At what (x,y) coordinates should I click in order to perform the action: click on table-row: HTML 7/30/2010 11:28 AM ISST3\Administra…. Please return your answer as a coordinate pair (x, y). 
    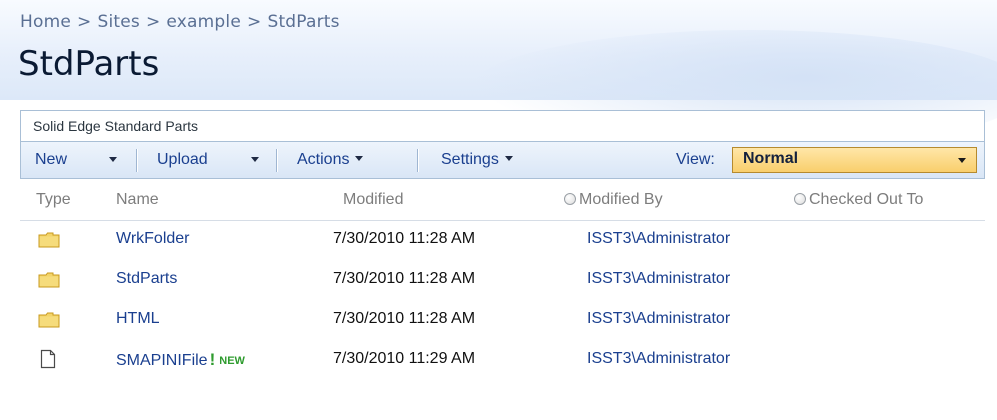
    Looking at the image, I should click on (502, 320).